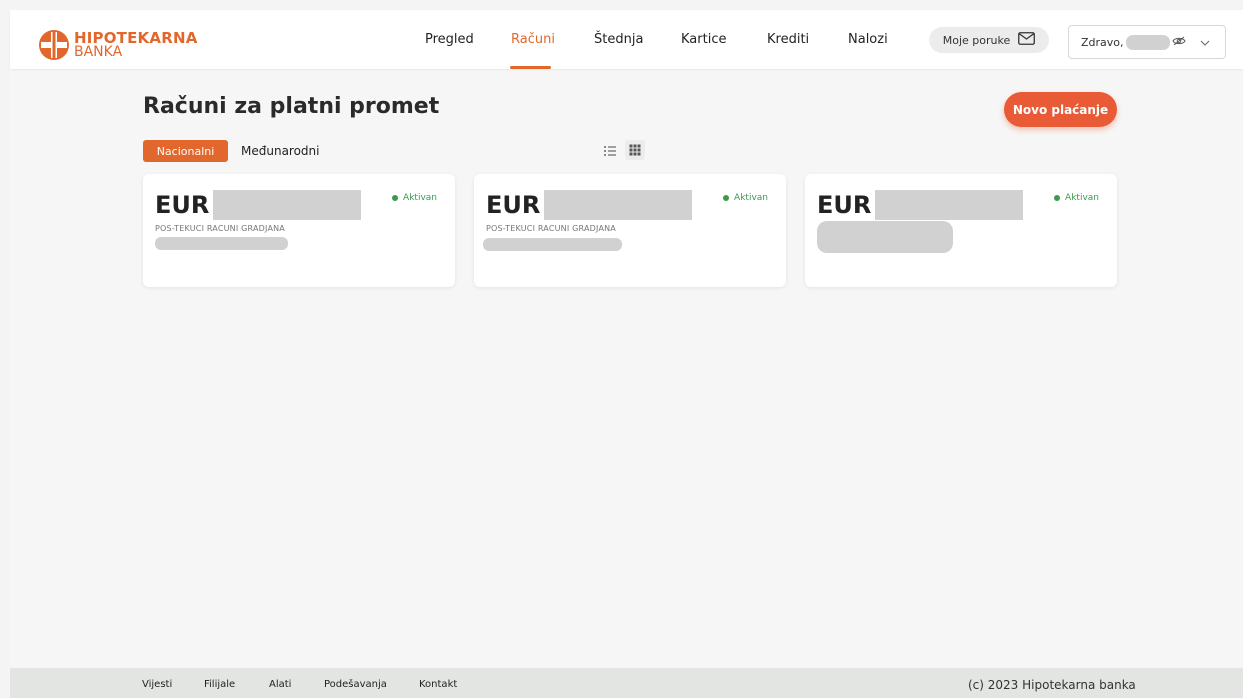 The image size is (1243, 698). What do you see at coordinates (1205, 42) in the screenshot?
I see `chevron-down-icon` at bounding box center [1205, 42].